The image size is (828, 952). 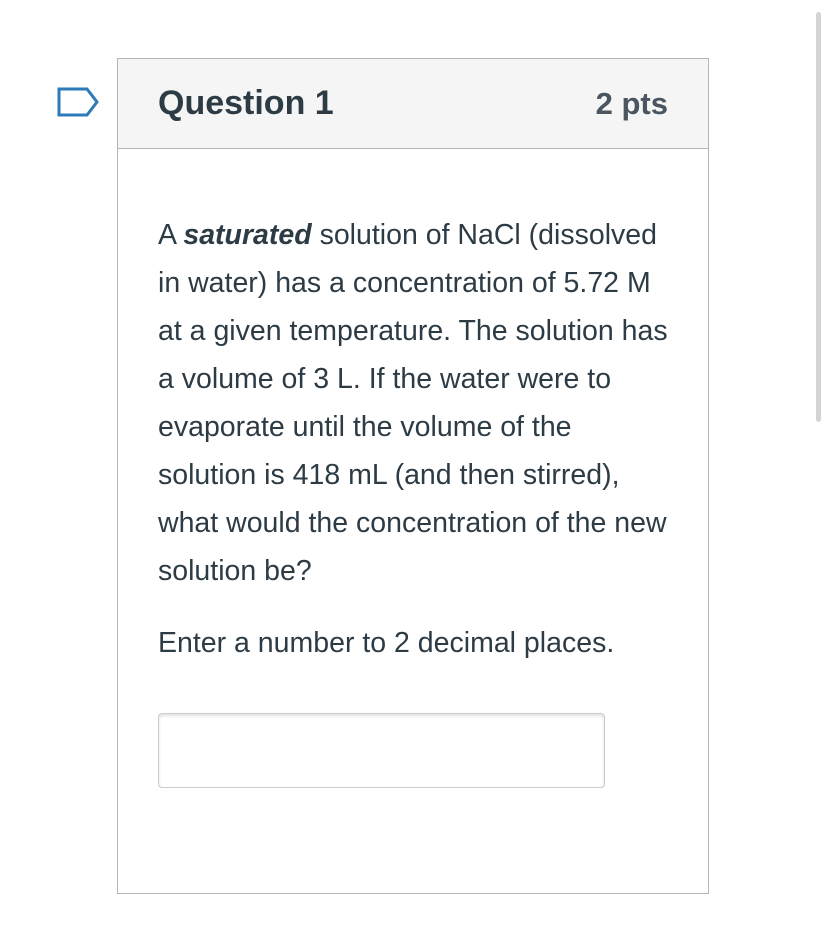 I want to click on scrollbar, so click(x=818, y=217).